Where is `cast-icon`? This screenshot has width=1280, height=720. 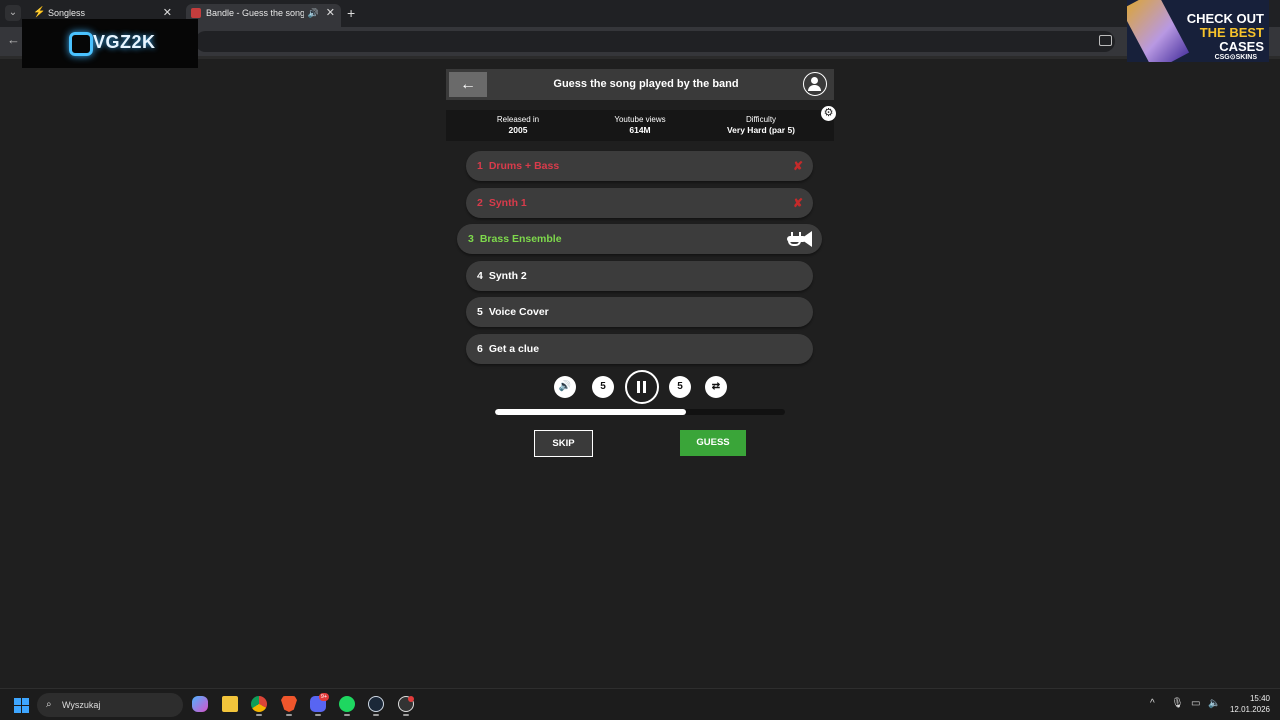
cast-icon is located at coordinates (1105, 40).